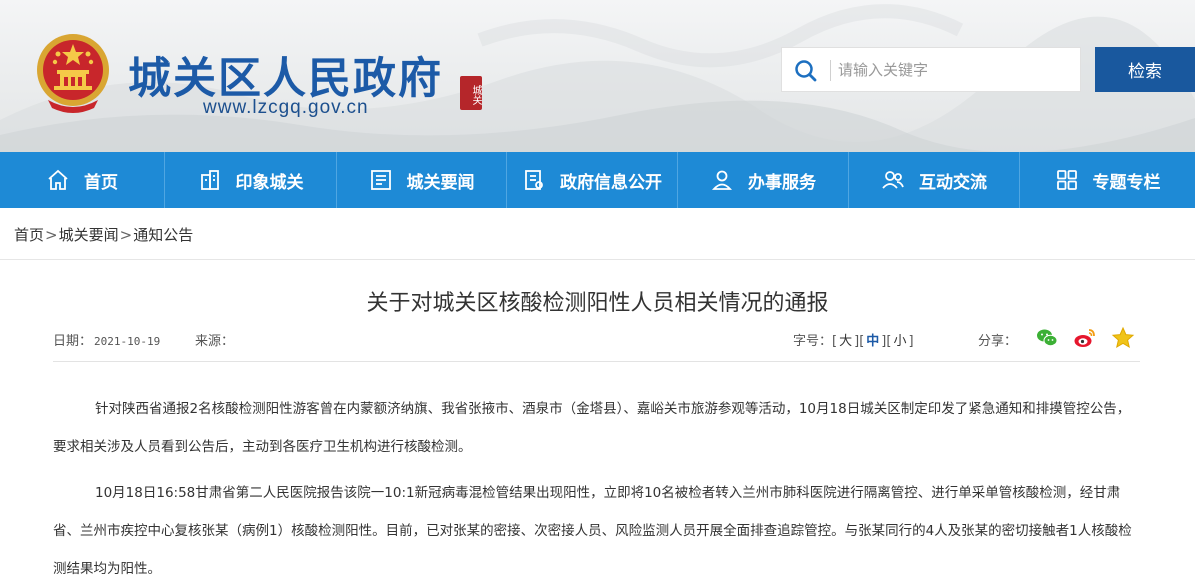 The width and height of the screenshot is (1195, 586). Describe the element at coordinates (722, 180) in the screenshot. I see `user-icon` at that location.